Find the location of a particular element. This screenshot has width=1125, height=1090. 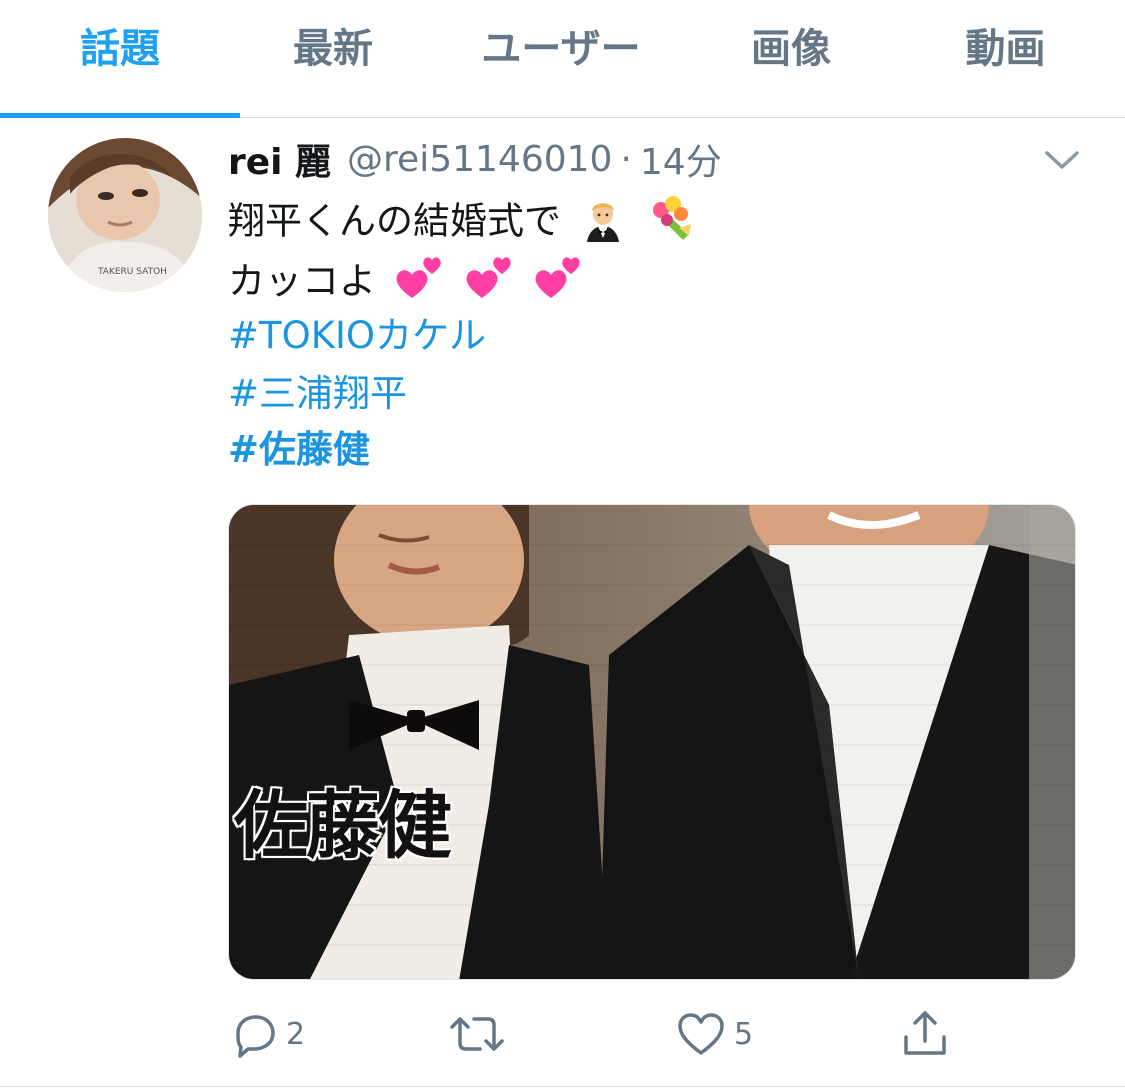

share-button is located at coordinates (925, 1034).